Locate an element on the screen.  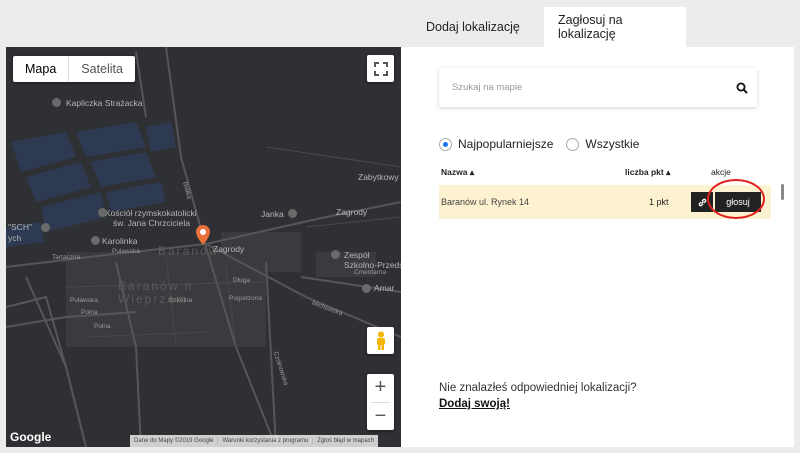
zoom-control: + − is located at coordinates (380, 402).